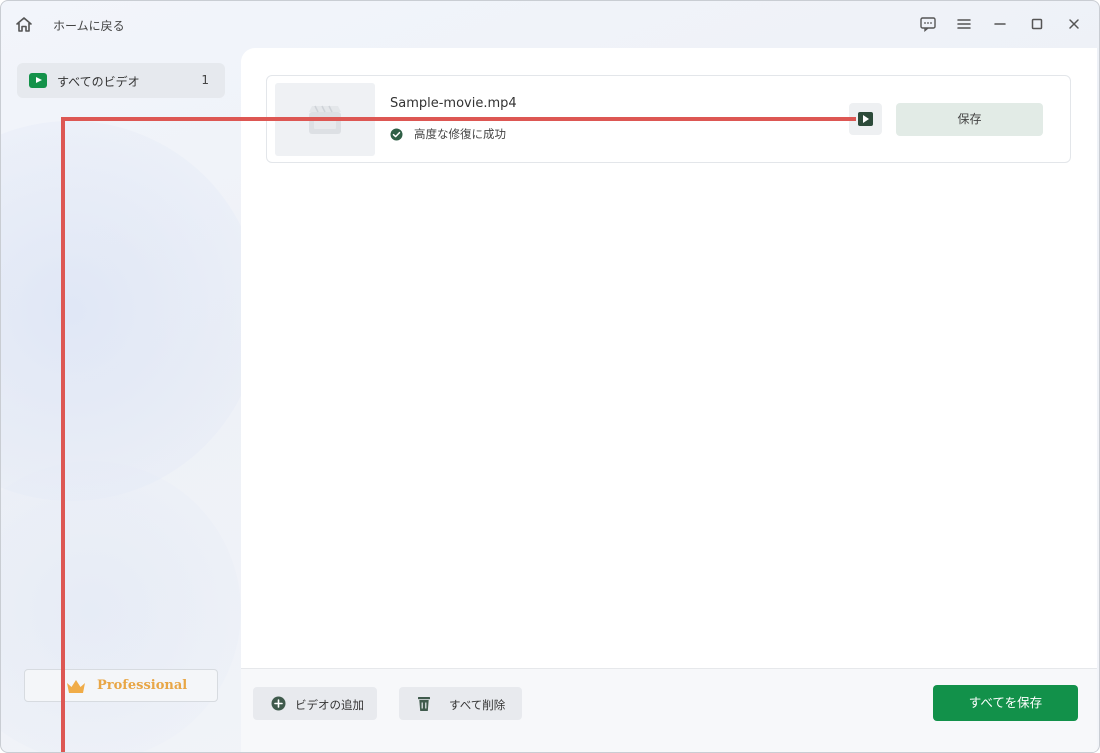  I want to click on add-video-label: ビデオの追加, so click(329, 705).